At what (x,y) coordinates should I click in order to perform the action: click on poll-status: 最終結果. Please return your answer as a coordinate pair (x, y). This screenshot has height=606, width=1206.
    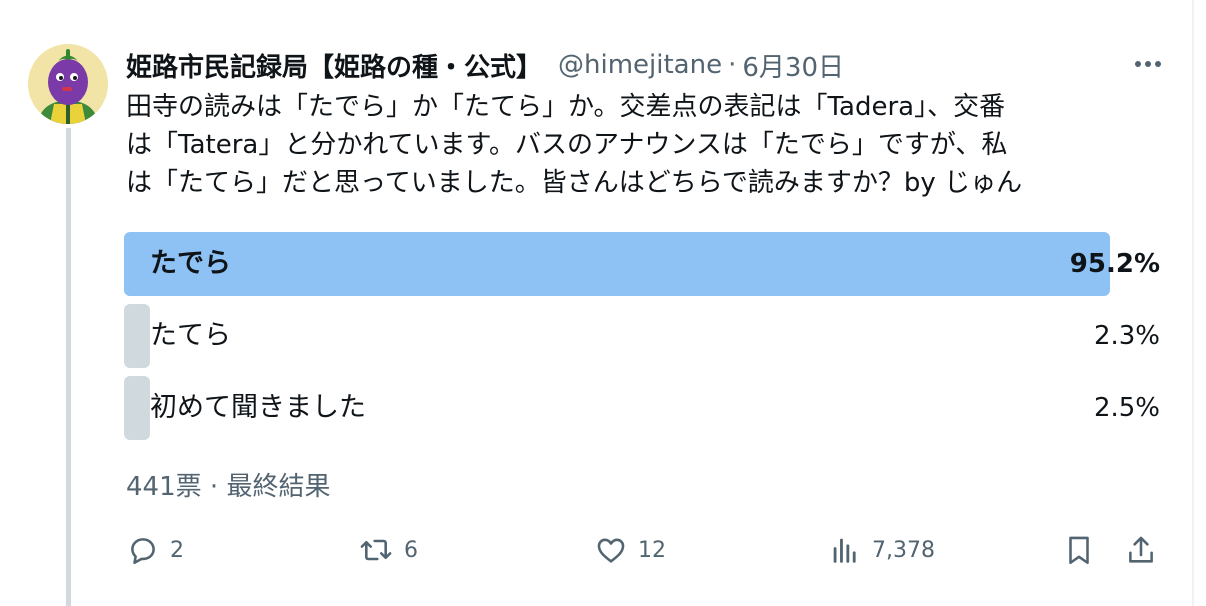
    Looking at the image, I should click on (278, 487).